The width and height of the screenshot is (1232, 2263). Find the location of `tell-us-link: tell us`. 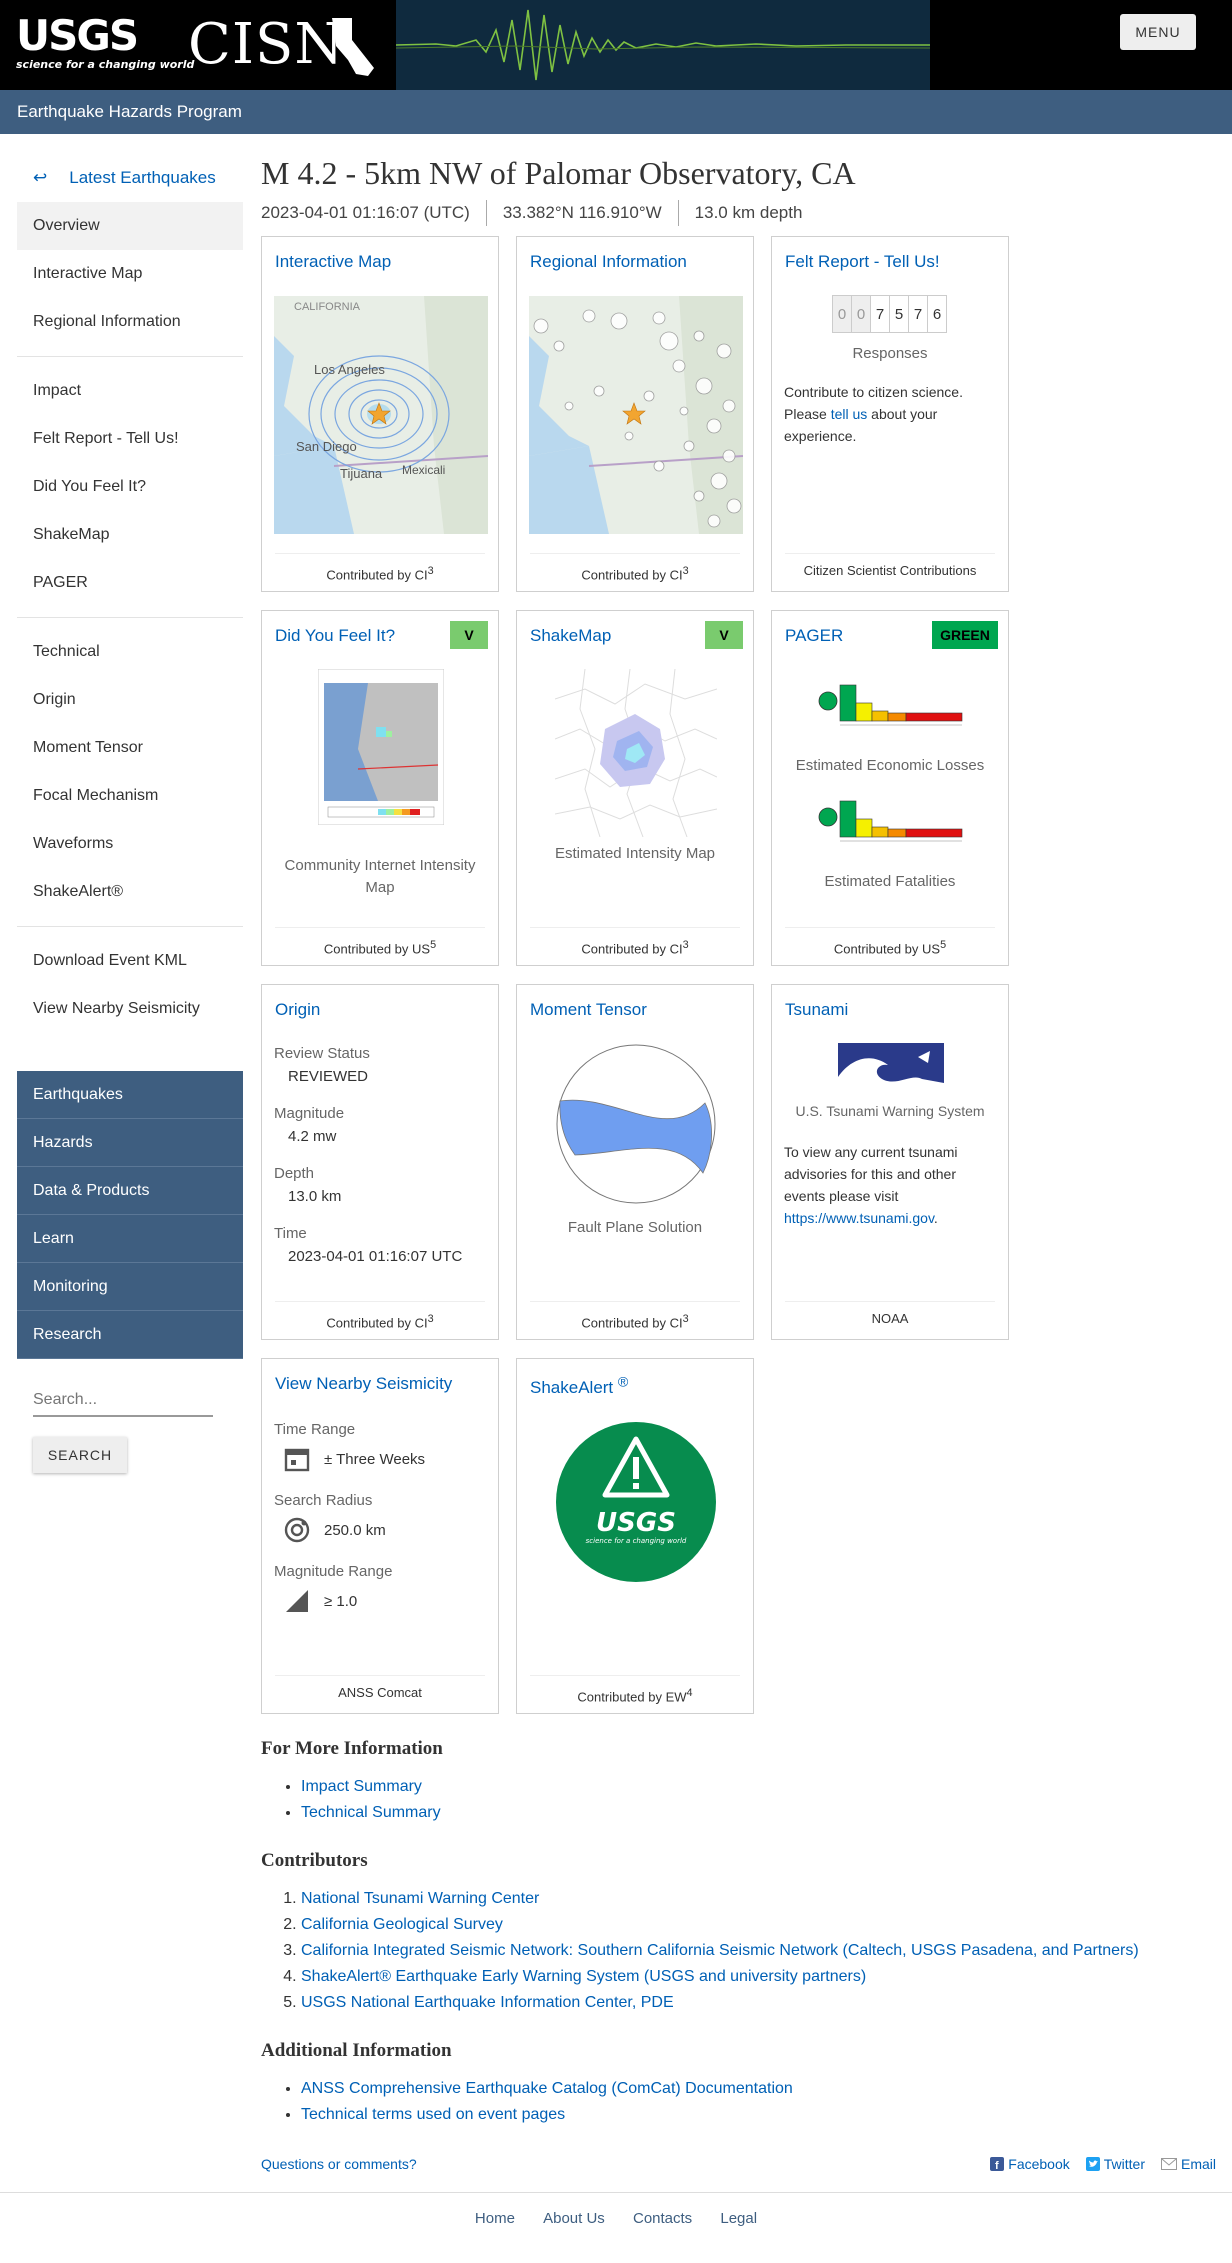

tell-us-link: tell us is located at coordinates (849, 414).